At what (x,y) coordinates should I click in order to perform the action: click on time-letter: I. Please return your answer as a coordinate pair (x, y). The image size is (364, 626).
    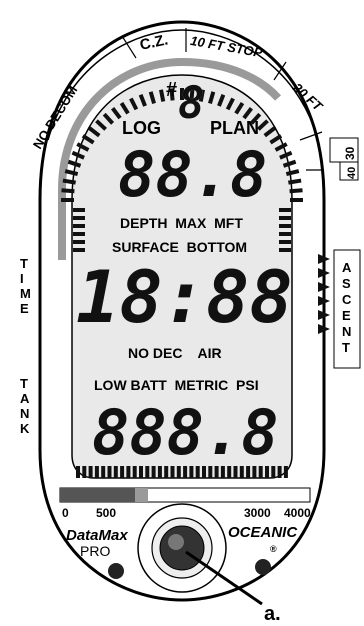
    Looking at the image, I should click on (22, 278).